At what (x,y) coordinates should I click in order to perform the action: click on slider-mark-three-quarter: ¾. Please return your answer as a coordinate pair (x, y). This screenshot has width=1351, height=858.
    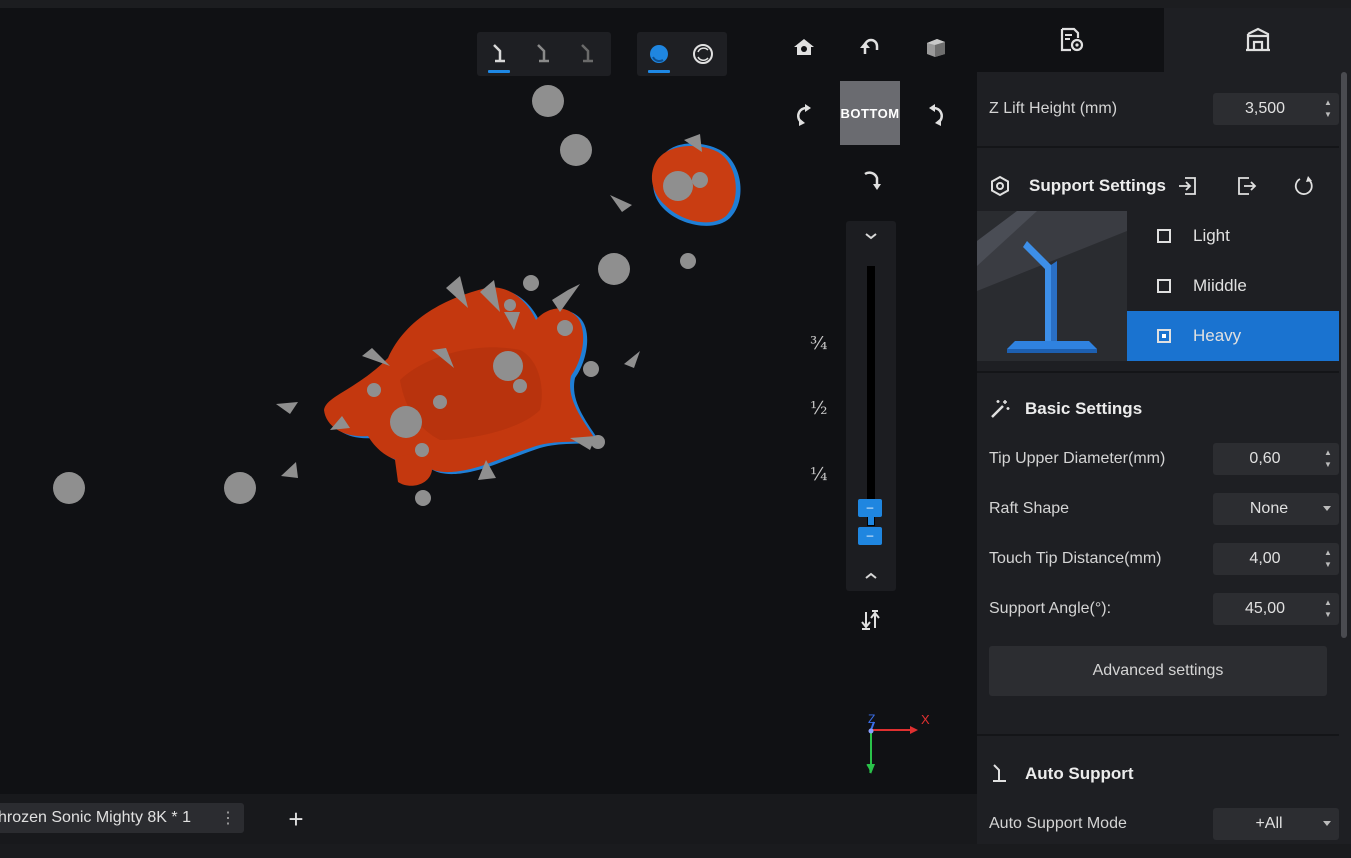
    Looking at the image, I should click on (819, 343).